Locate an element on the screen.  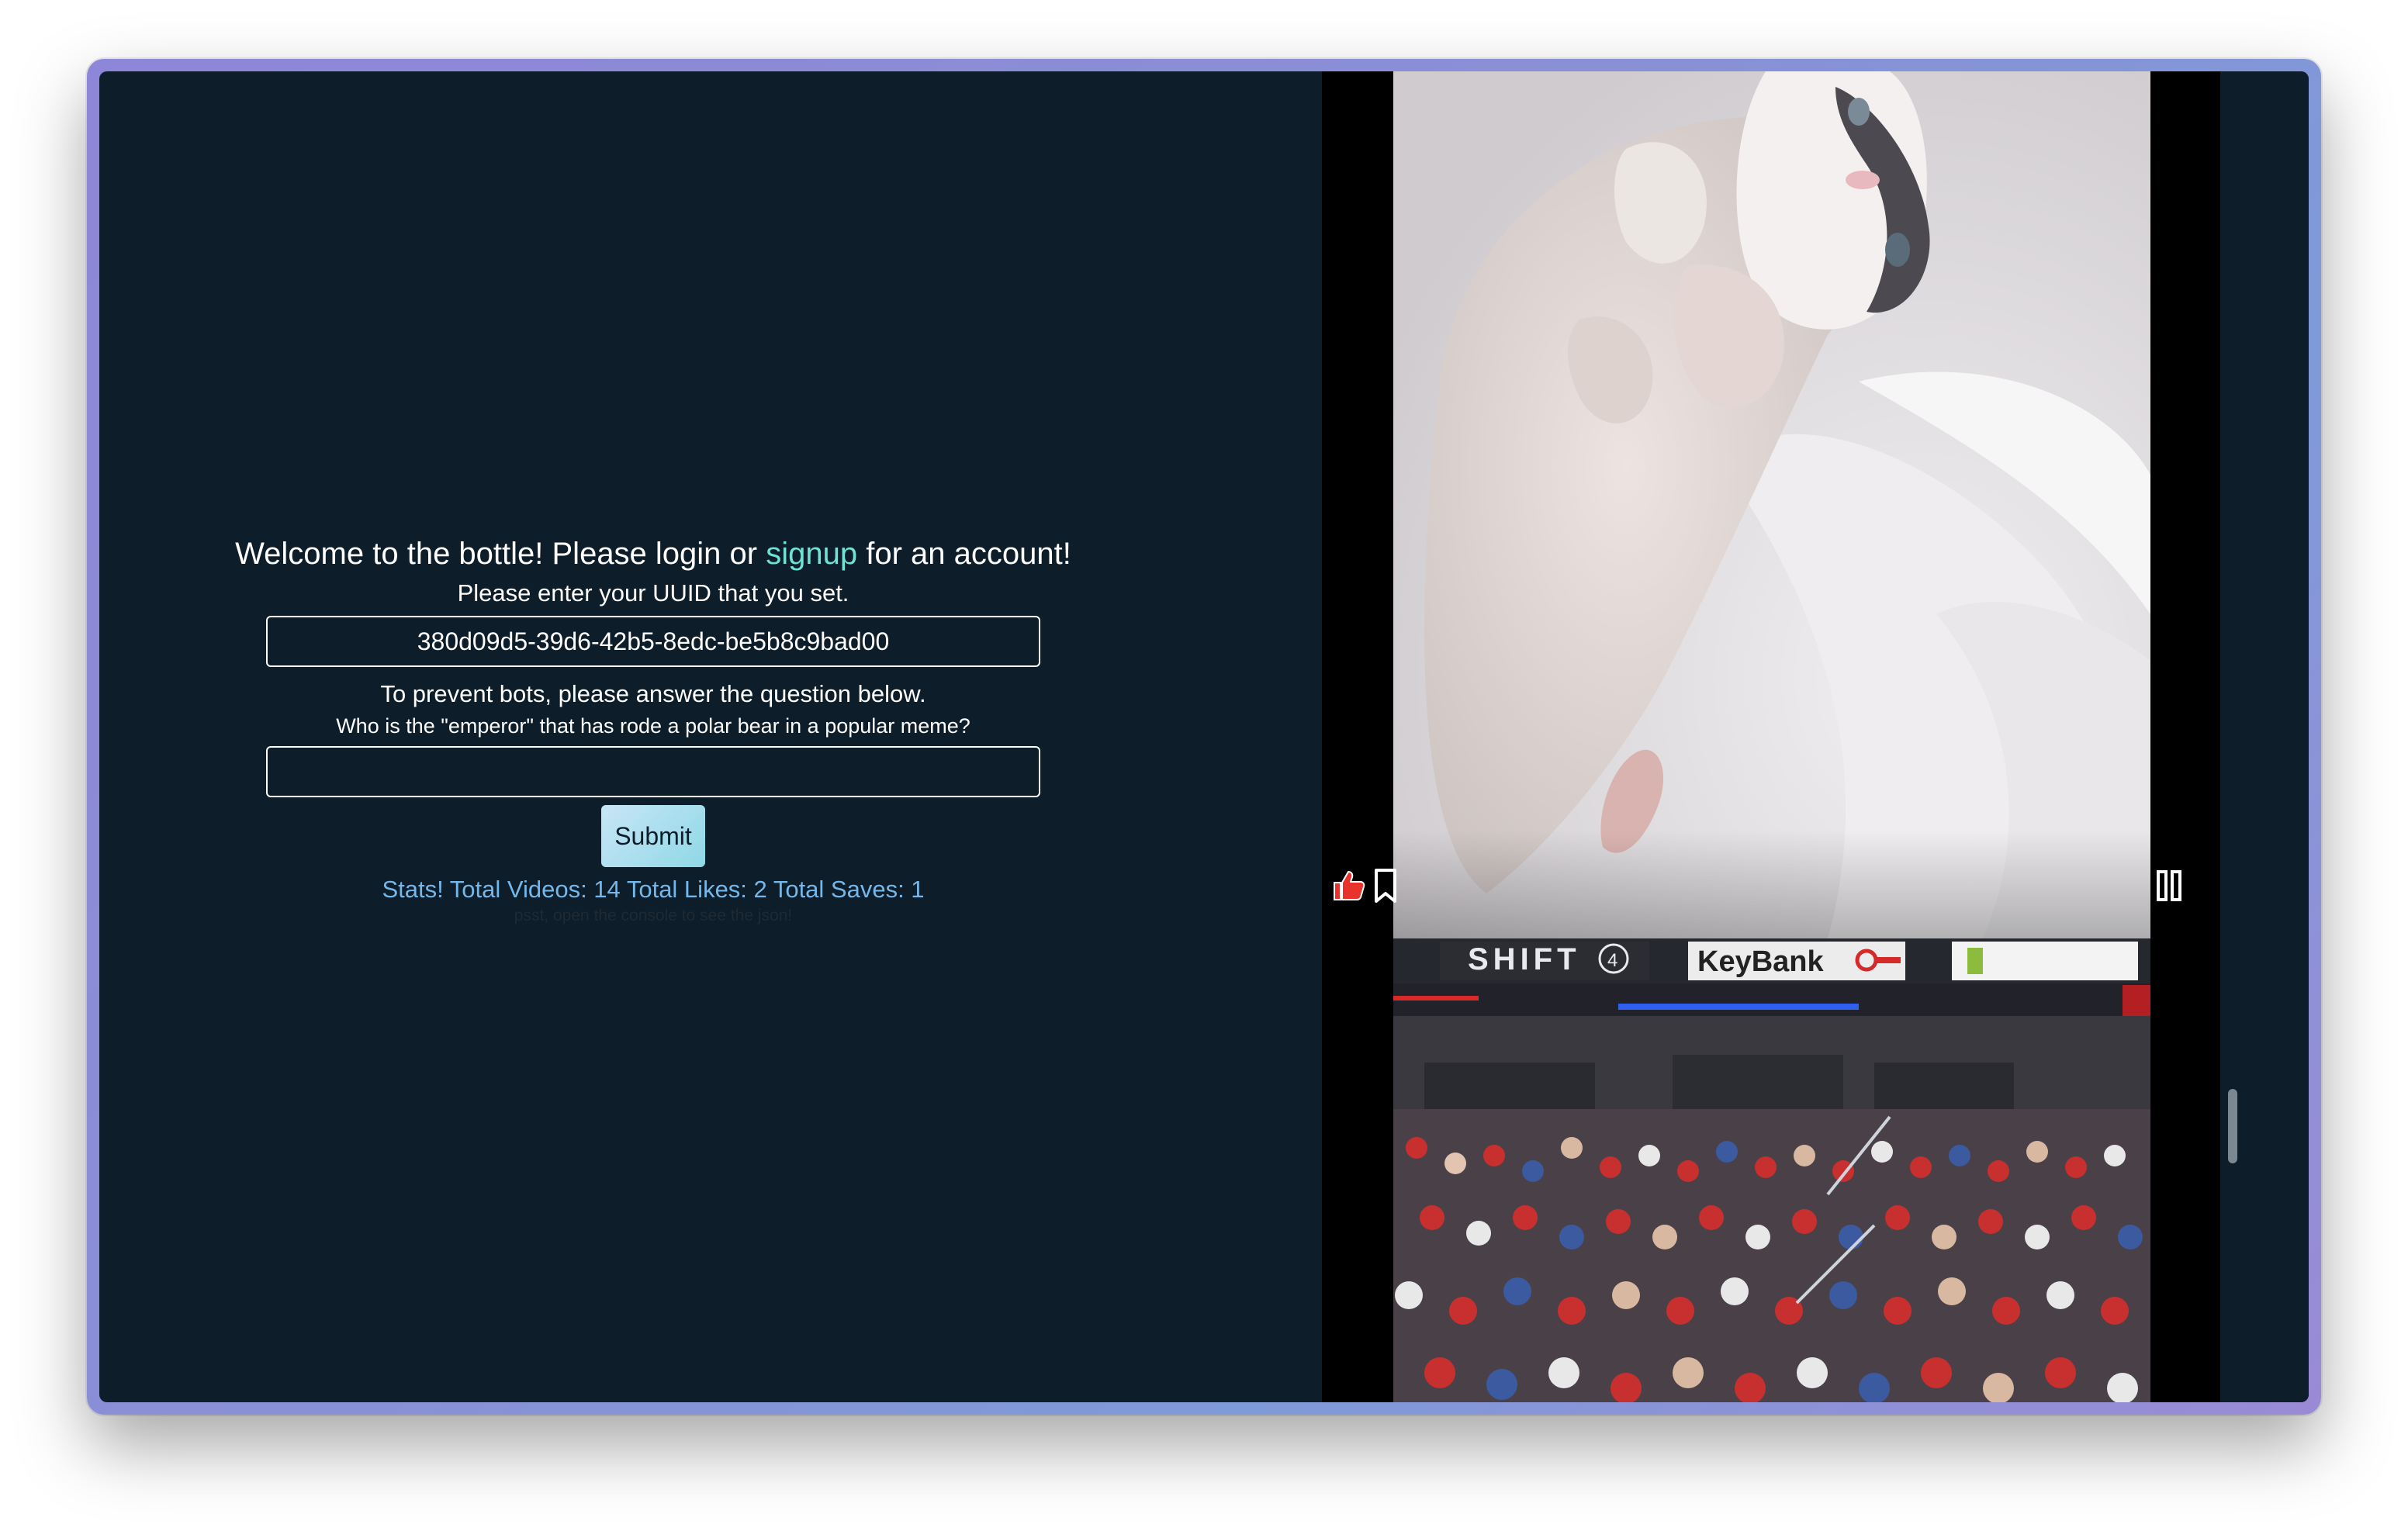
welcome-suffix: for an account! is located at coordinates (964, 554).